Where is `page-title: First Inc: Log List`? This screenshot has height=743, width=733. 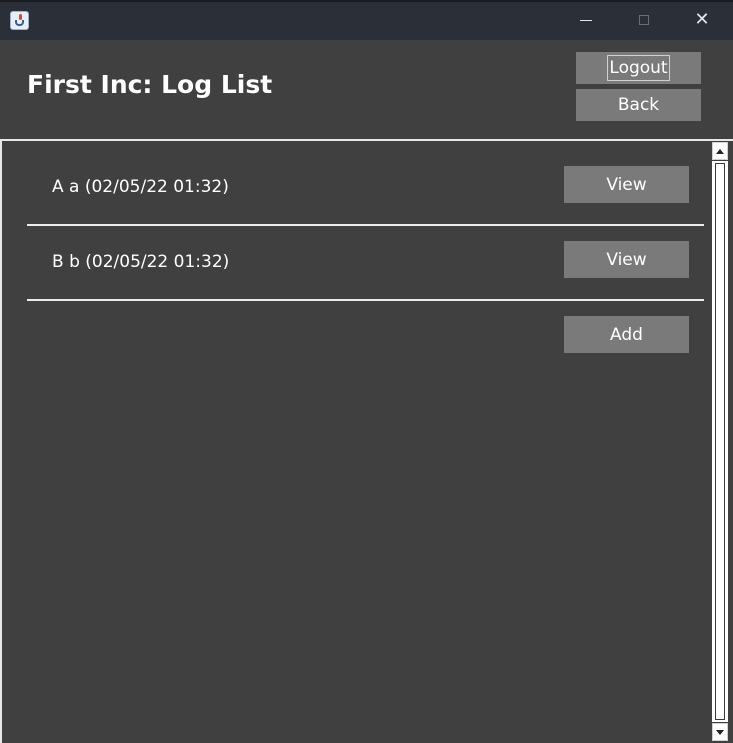
page-title: First Inc: Log List is located at coordinates (150, 84).